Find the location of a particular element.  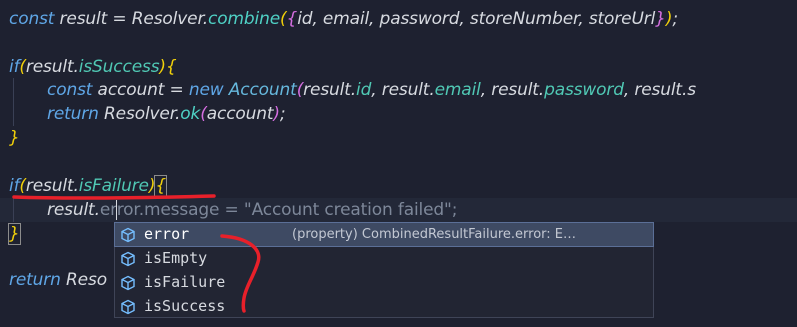

code-line-12: return Reso is located at coordinates (58, 280).